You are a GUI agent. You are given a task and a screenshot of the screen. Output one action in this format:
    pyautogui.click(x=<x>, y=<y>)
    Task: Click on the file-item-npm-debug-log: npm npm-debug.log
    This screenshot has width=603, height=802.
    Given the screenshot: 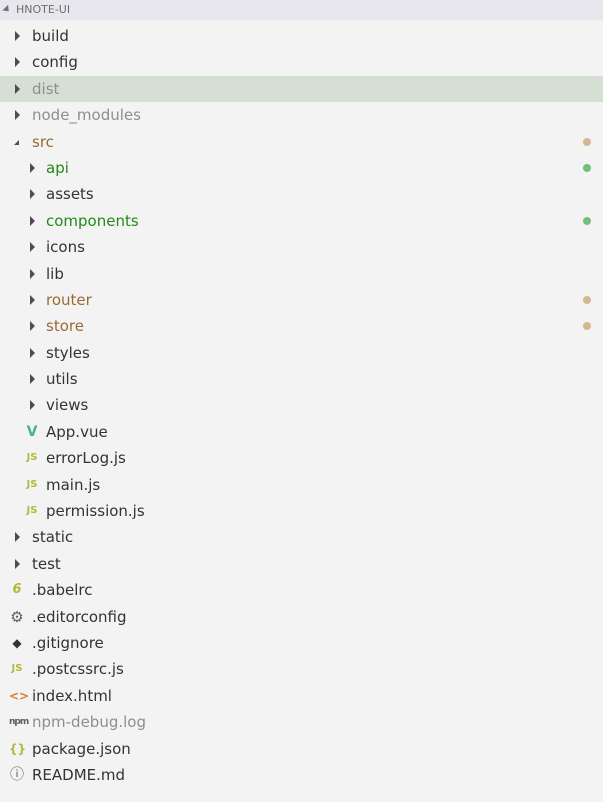 What is the action you would take?
    pyautogui.click(x=301, y=722)
    